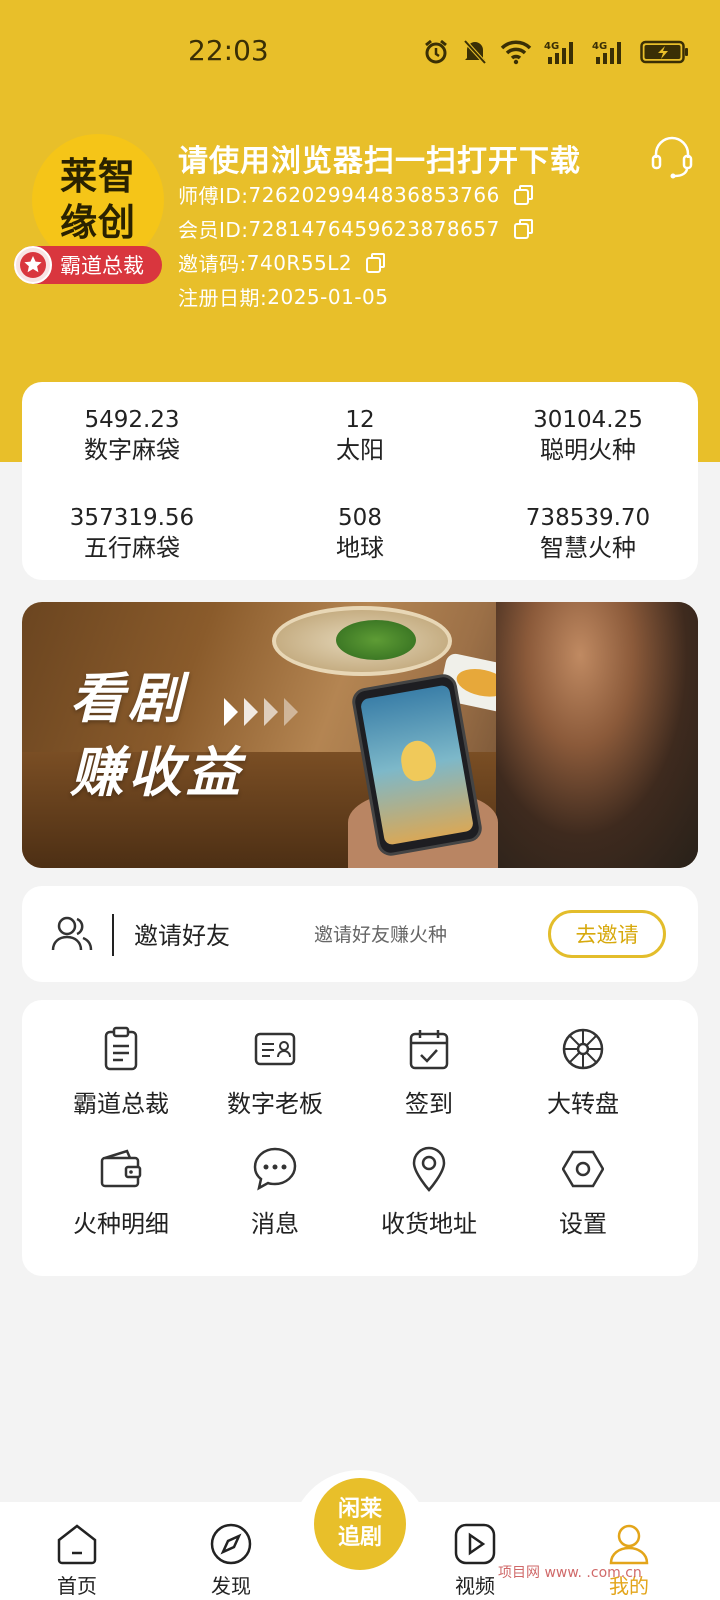  Describe the element at coordinates (664, 52) in the screenshot. I see `battery-charging-icon` at that location.